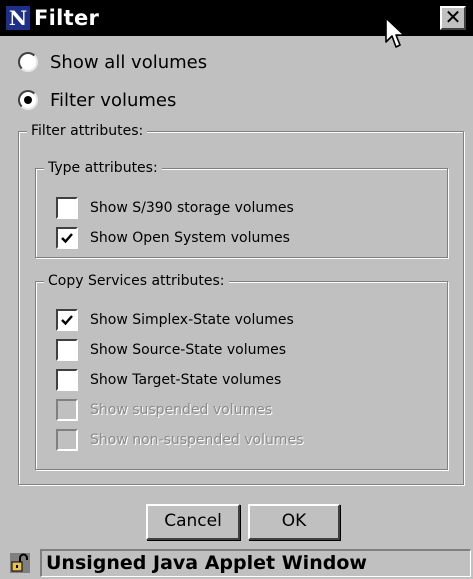 The image size is (473, 579). I want to click on show-simplex-state-option: Show Simplex-State volumes, so click(175, 320).